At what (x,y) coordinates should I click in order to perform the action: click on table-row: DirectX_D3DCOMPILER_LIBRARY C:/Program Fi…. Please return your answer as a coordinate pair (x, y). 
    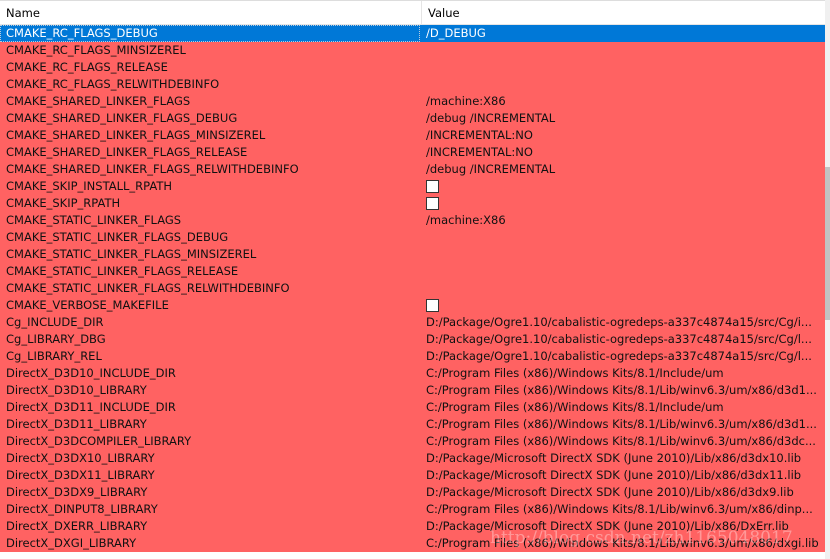
    Looking at the image, I should click on (412, 441).